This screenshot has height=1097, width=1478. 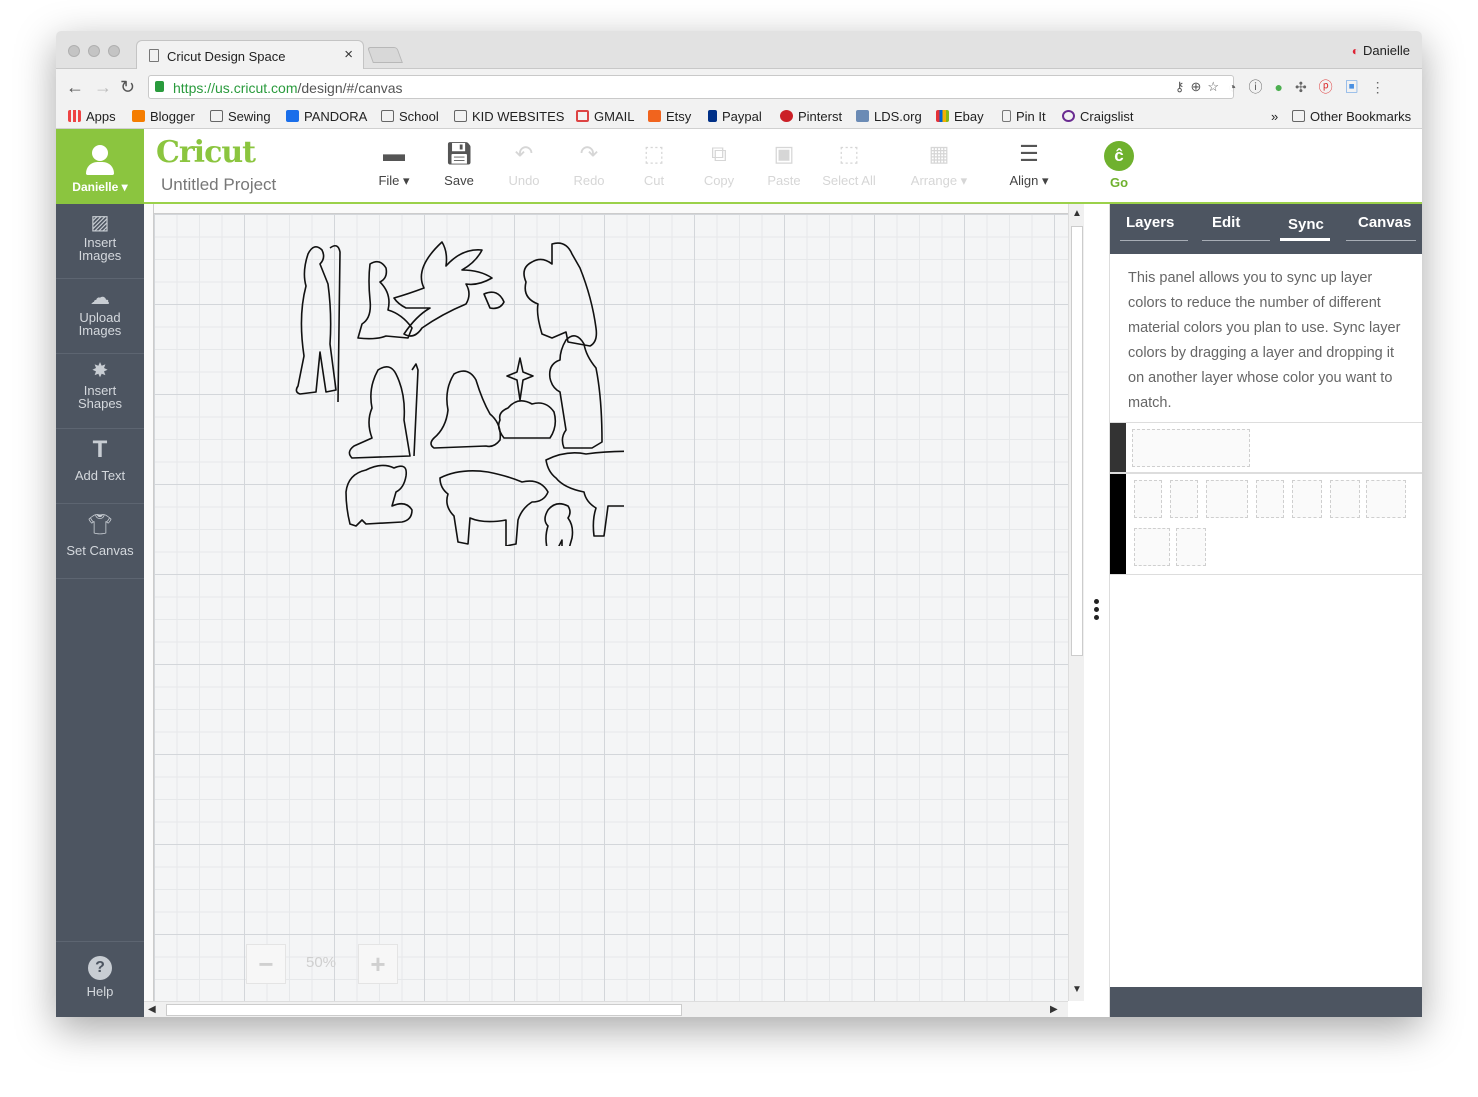 What do you see at coordinates (654, 163) in the screenshot?
I see `cut-button: ⬚ Cut` at bounding box center [654, 163].